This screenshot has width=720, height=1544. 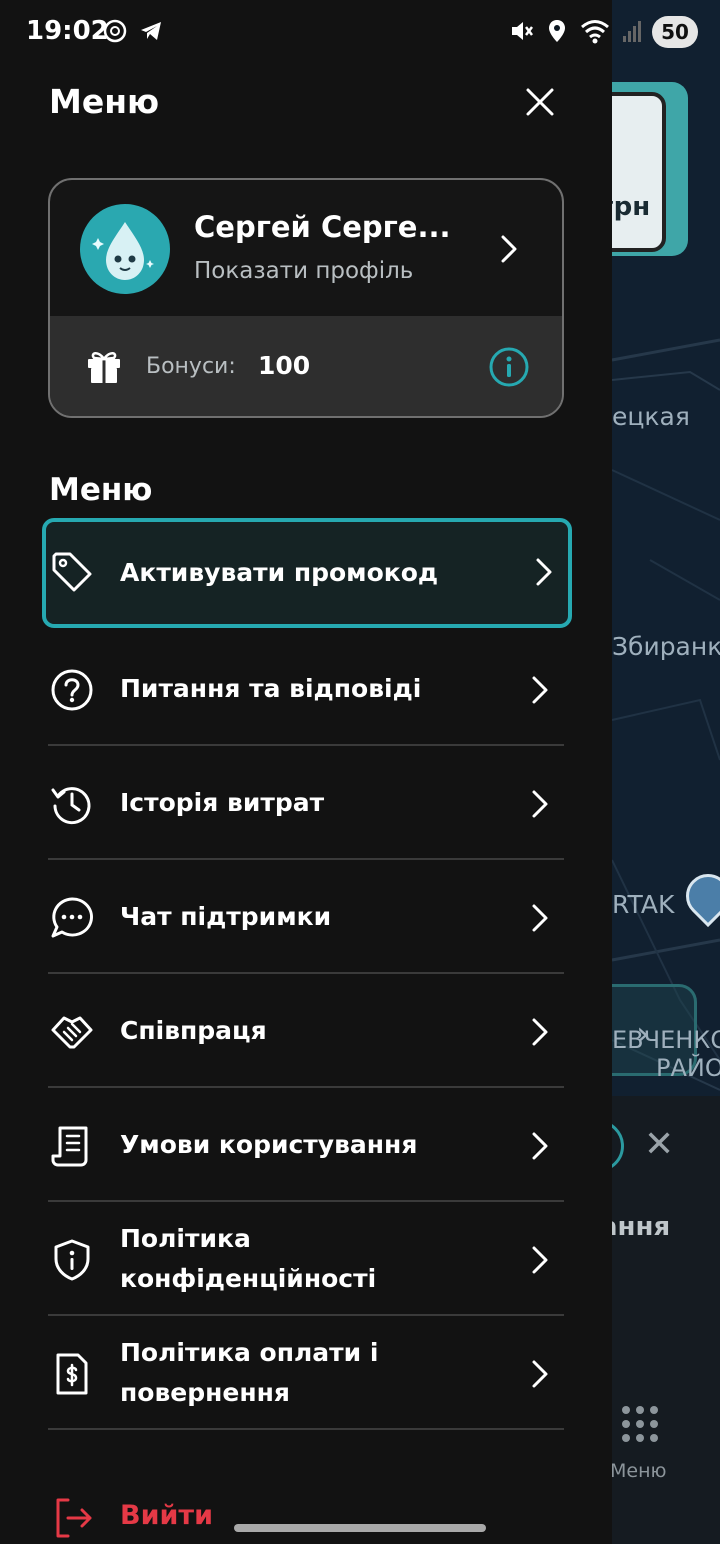 I want to click on menu-item-label: Питання та відповіді, so click(x=271, y=688).